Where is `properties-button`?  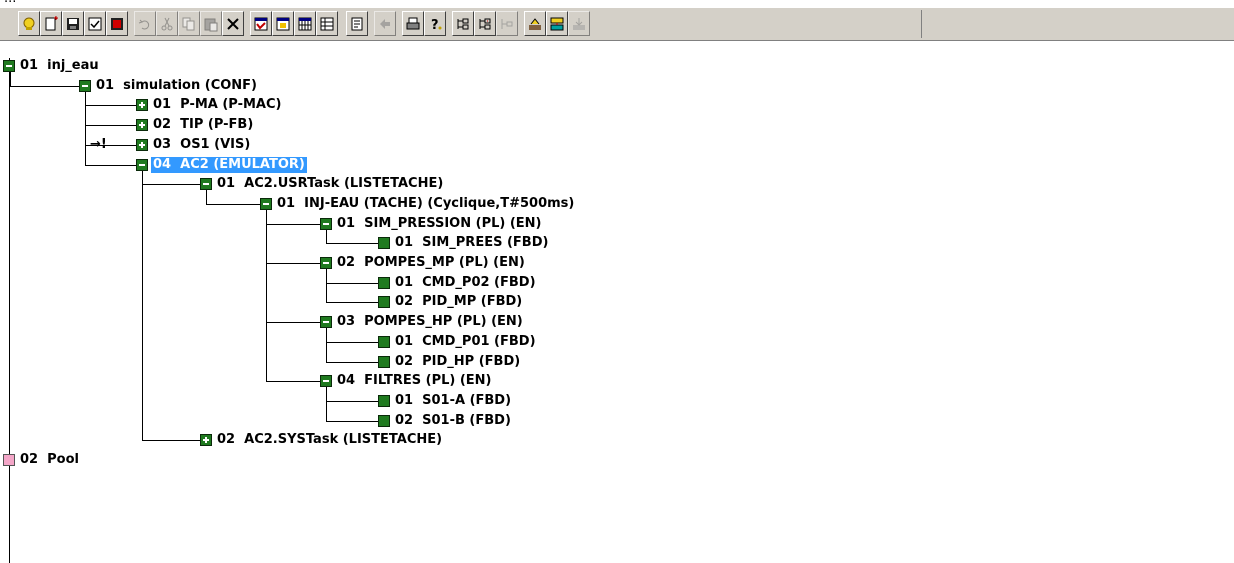 properties-button is located at coordinates (261, 23).